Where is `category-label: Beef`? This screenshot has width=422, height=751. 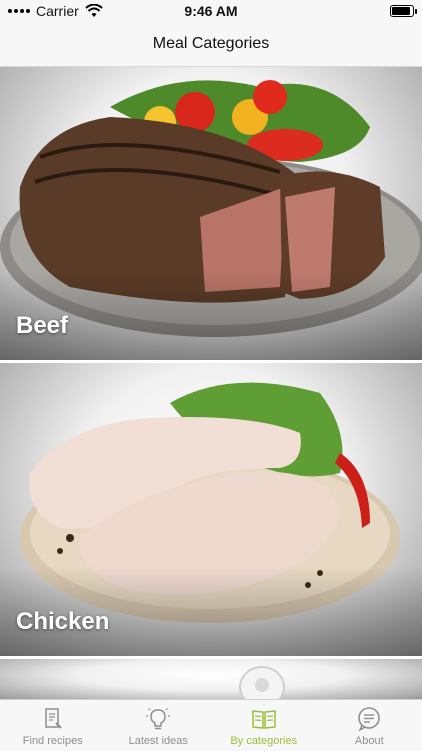
category-label: Beef is located at coordinates (42, 326).